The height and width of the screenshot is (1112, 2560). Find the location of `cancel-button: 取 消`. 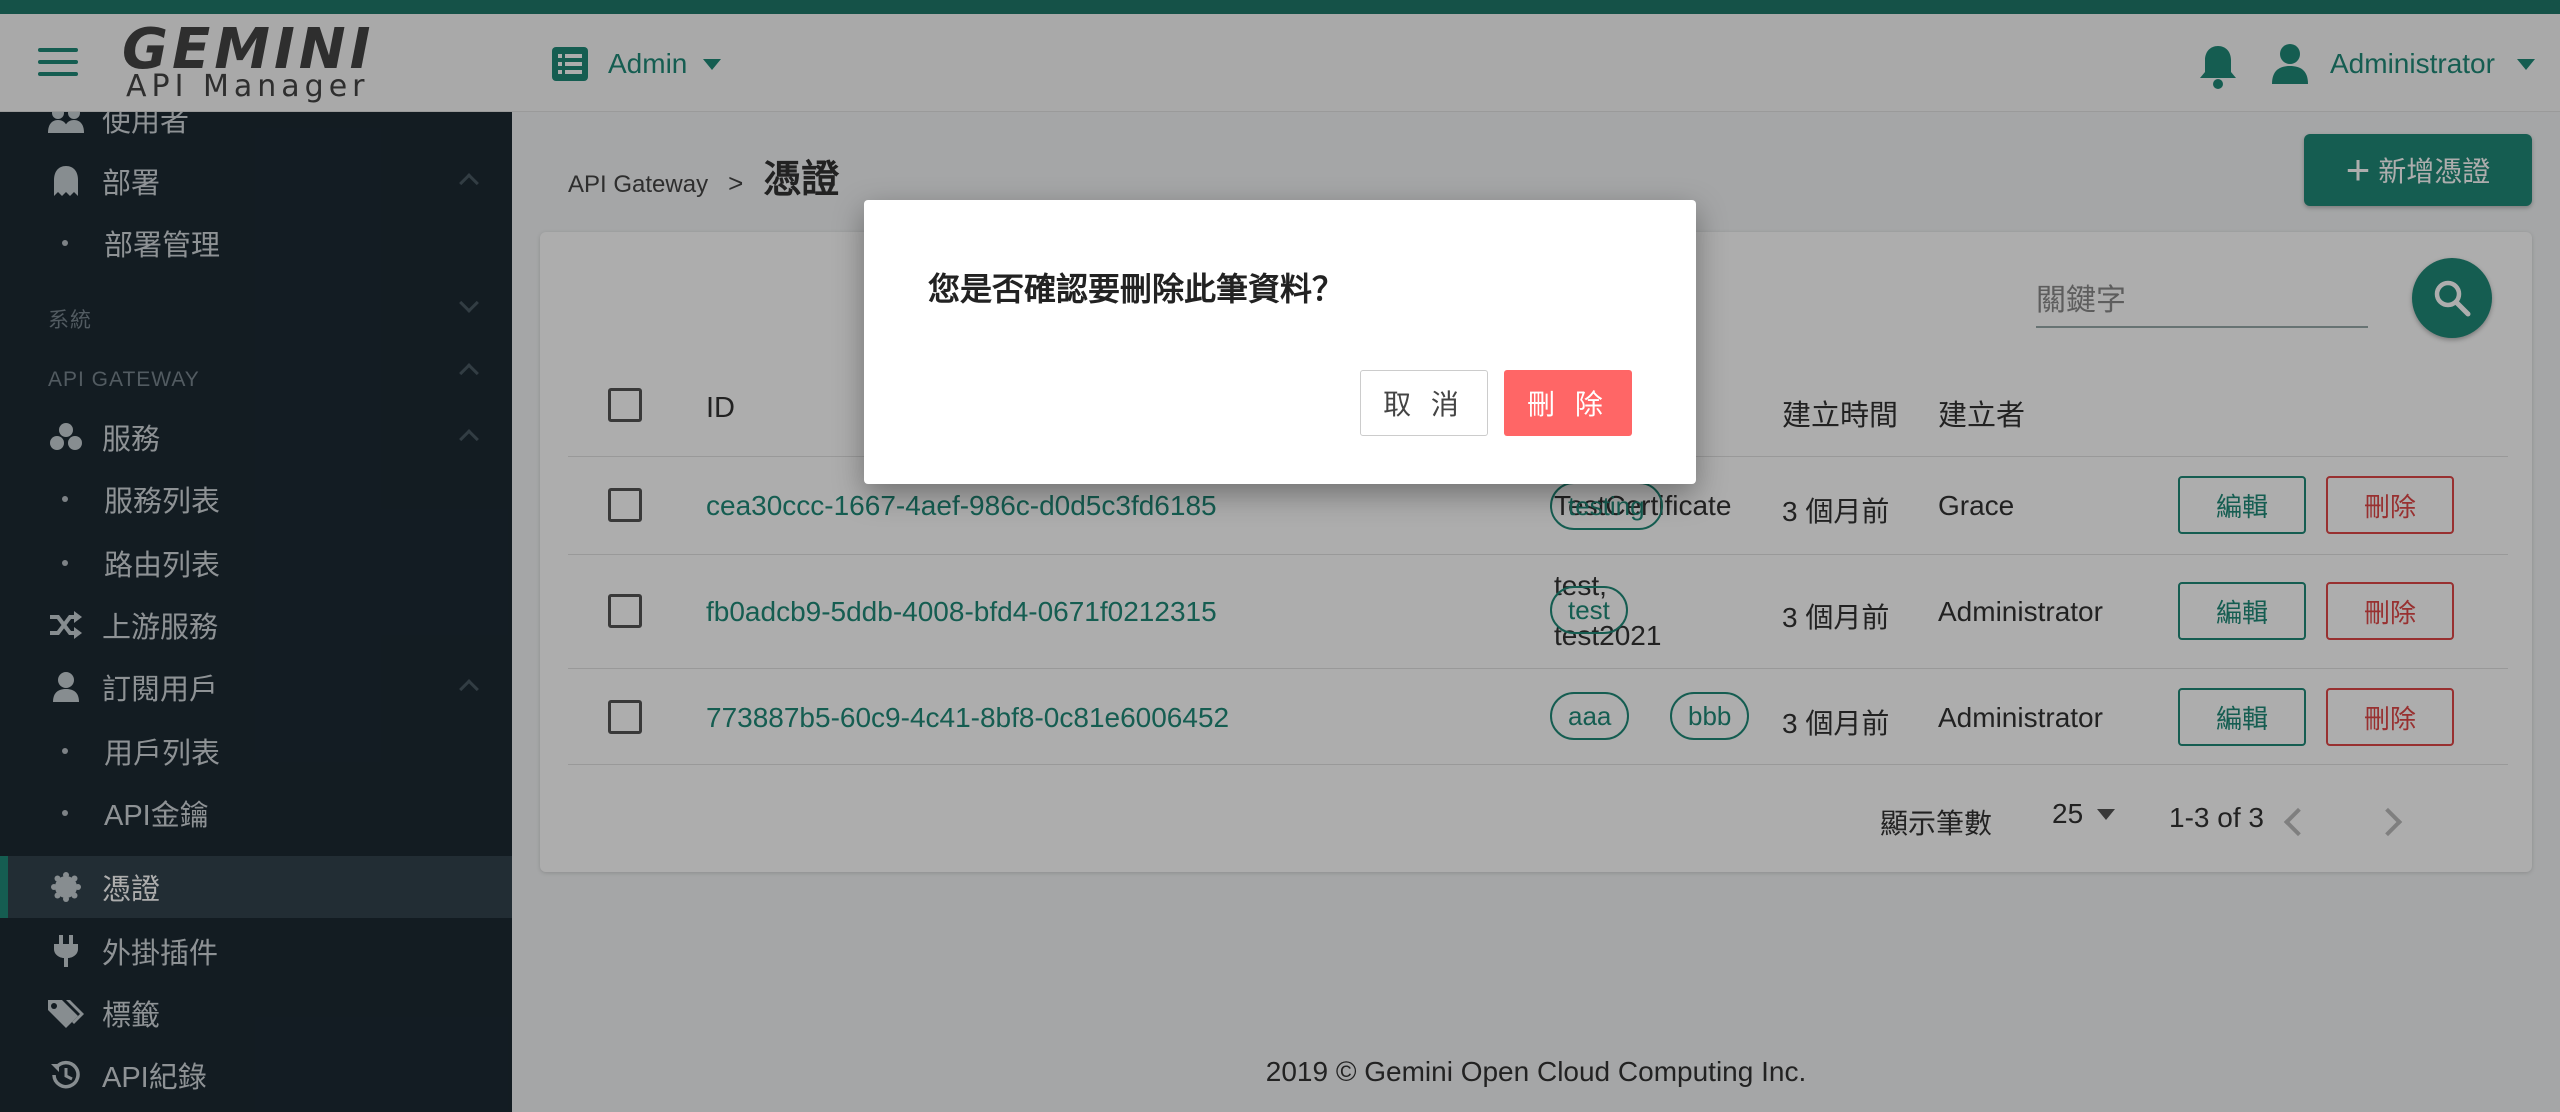

cancel-button: 取 消 is located at coordinates (1424, 403).